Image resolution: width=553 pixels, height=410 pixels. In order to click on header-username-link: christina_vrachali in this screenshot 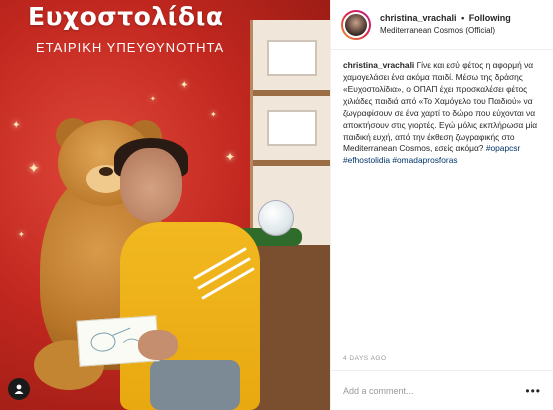, I will do `click(418, 18)`.